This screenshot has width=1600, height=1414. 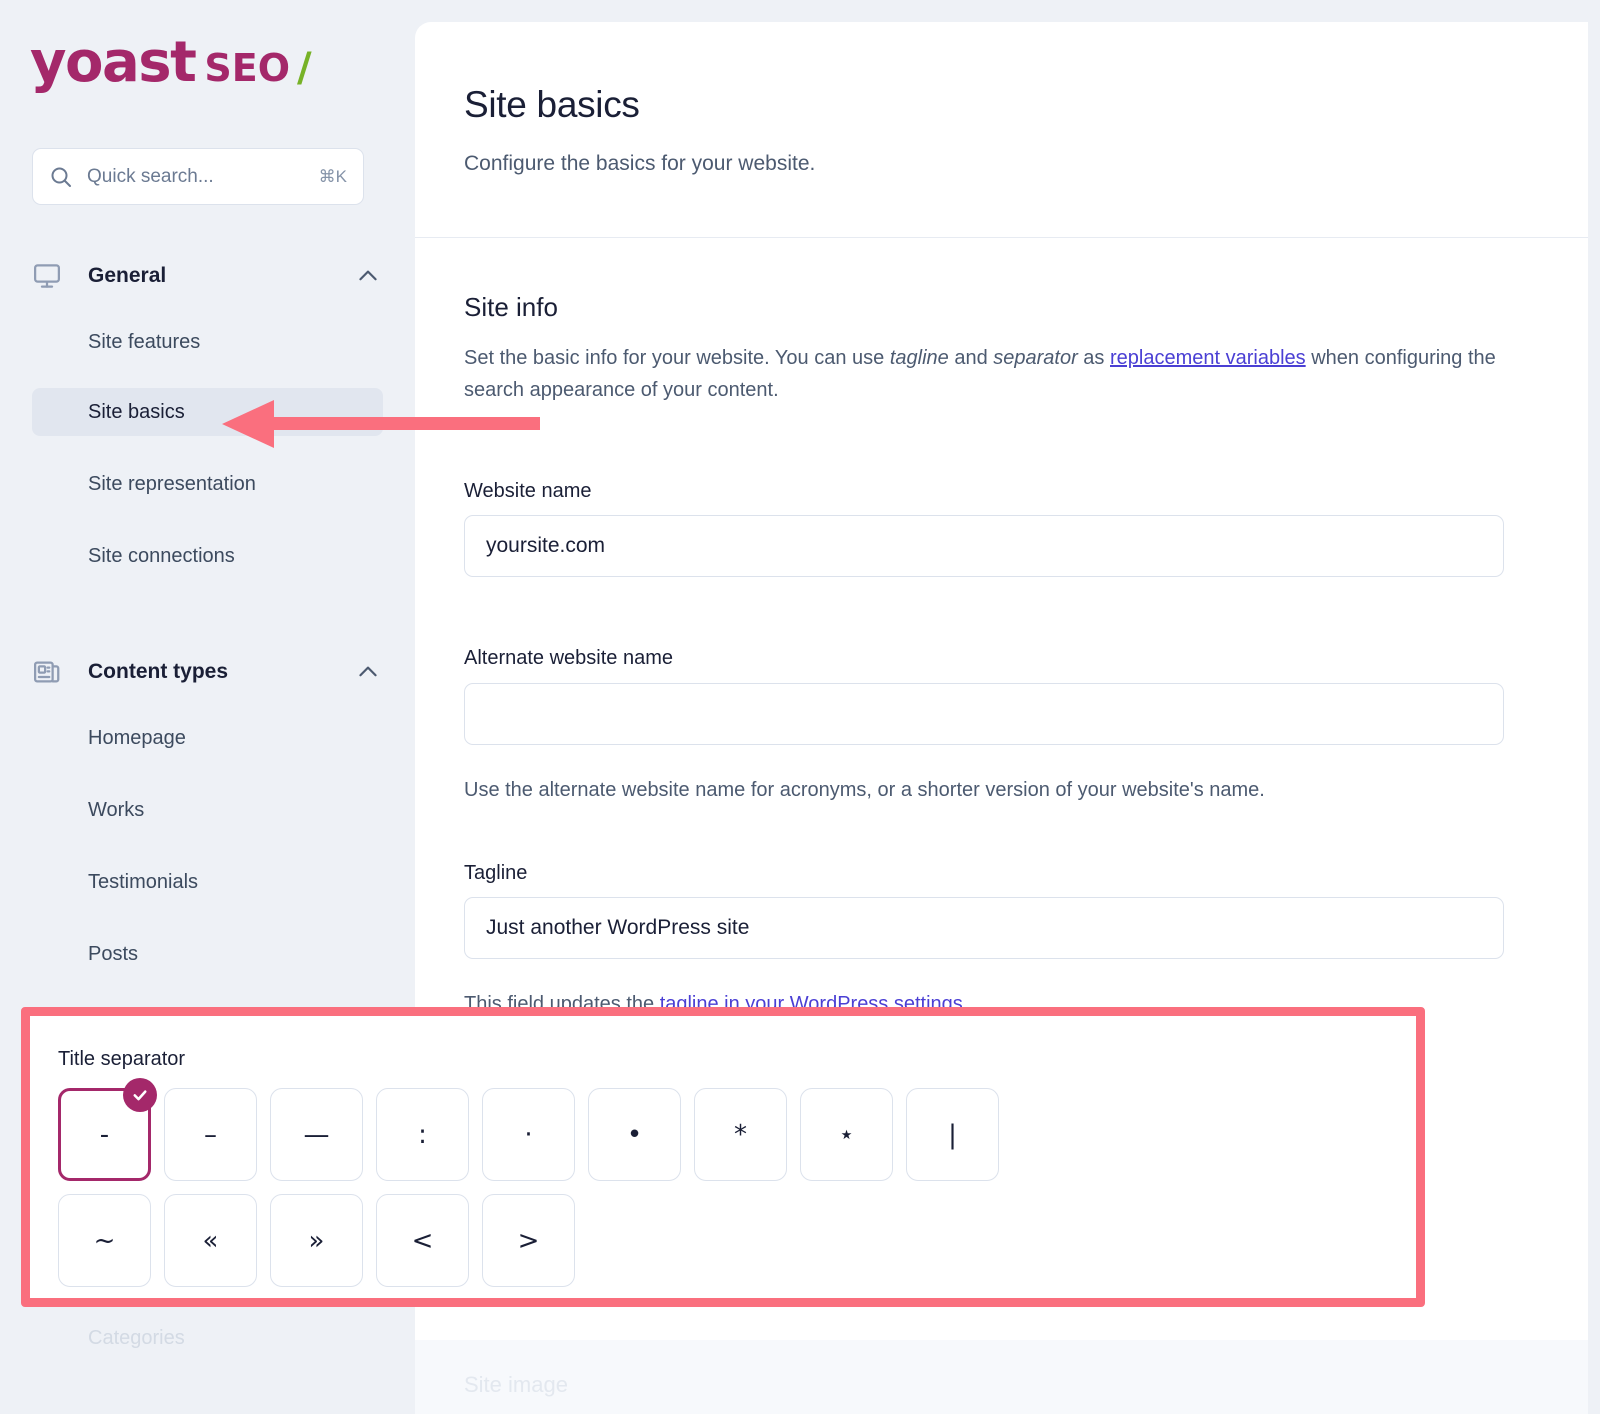 I want to click on sidebar-item-site-representation: Site representation, so click(x=207, y=484).